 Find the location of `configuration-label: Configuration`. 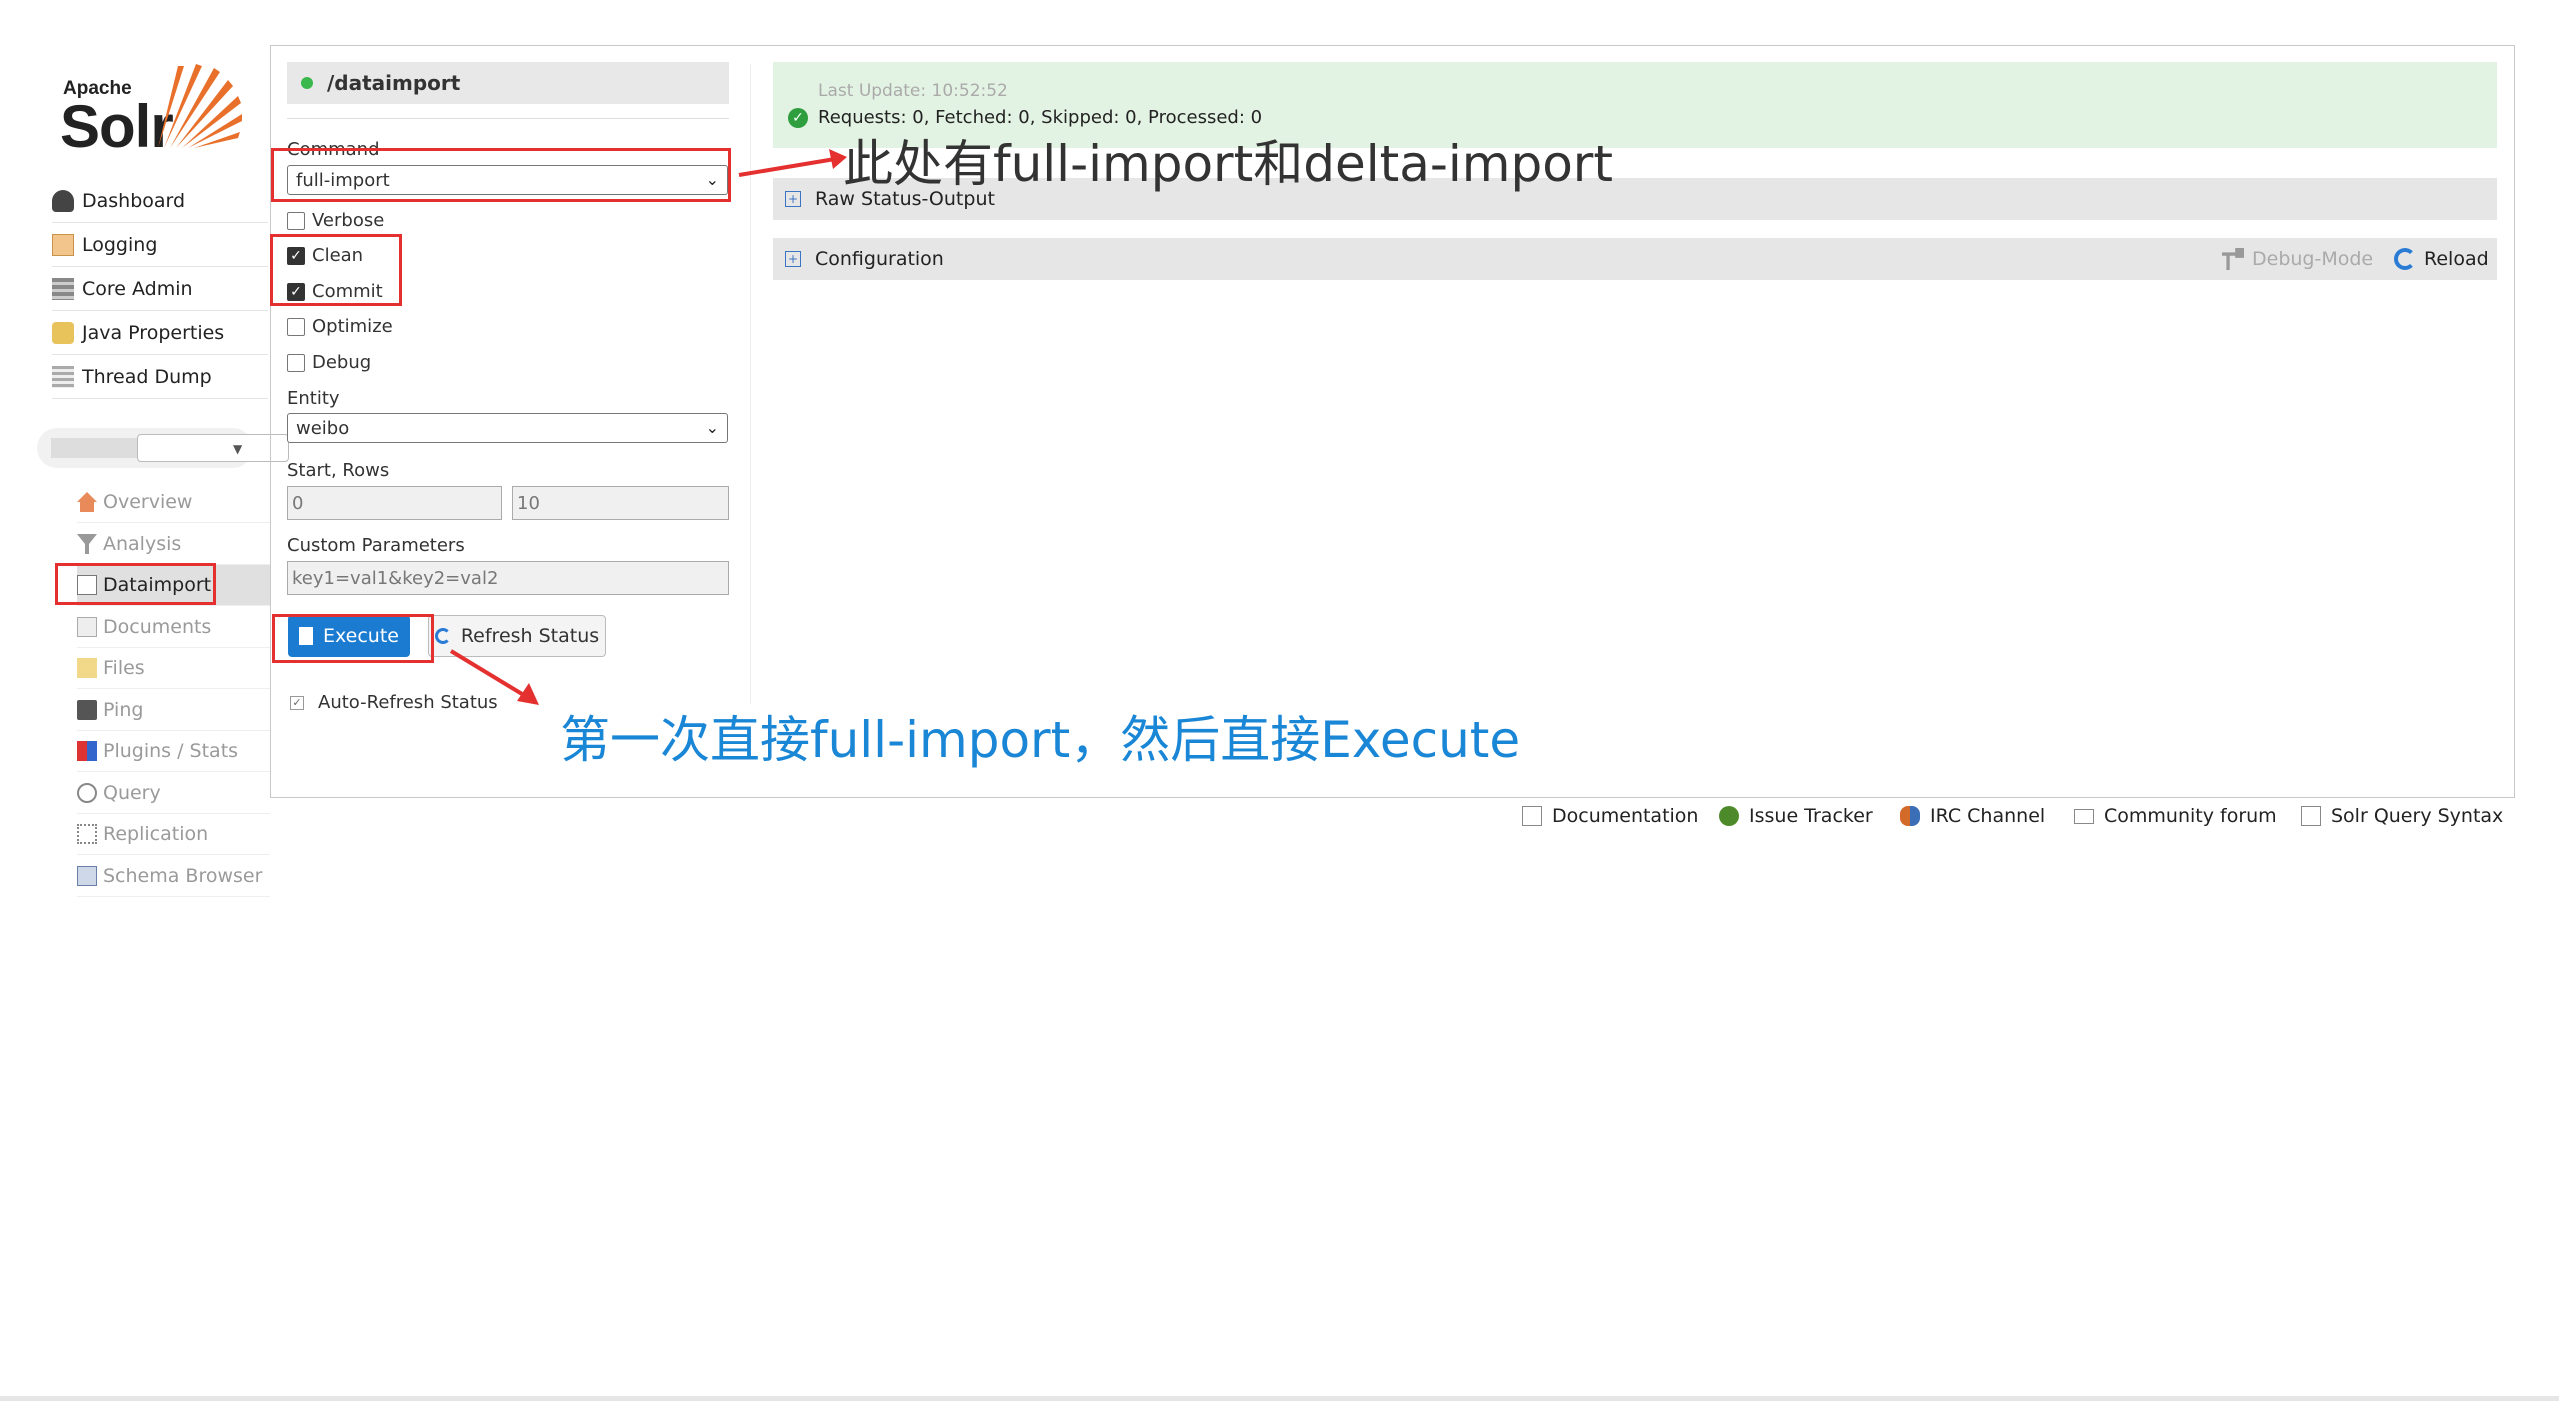

configuration-label: Configuration is located at coordinates (879, 259).